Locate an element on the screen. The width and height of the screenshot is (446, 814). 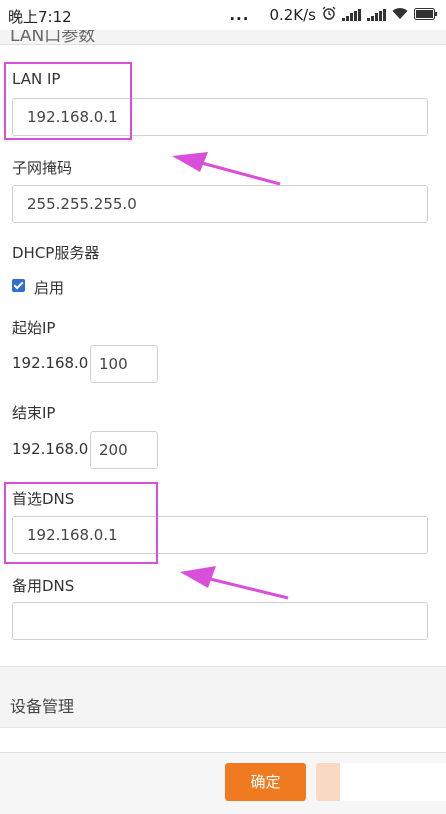
start-ip-label: 起始IP is located at coordinates (34, 328).